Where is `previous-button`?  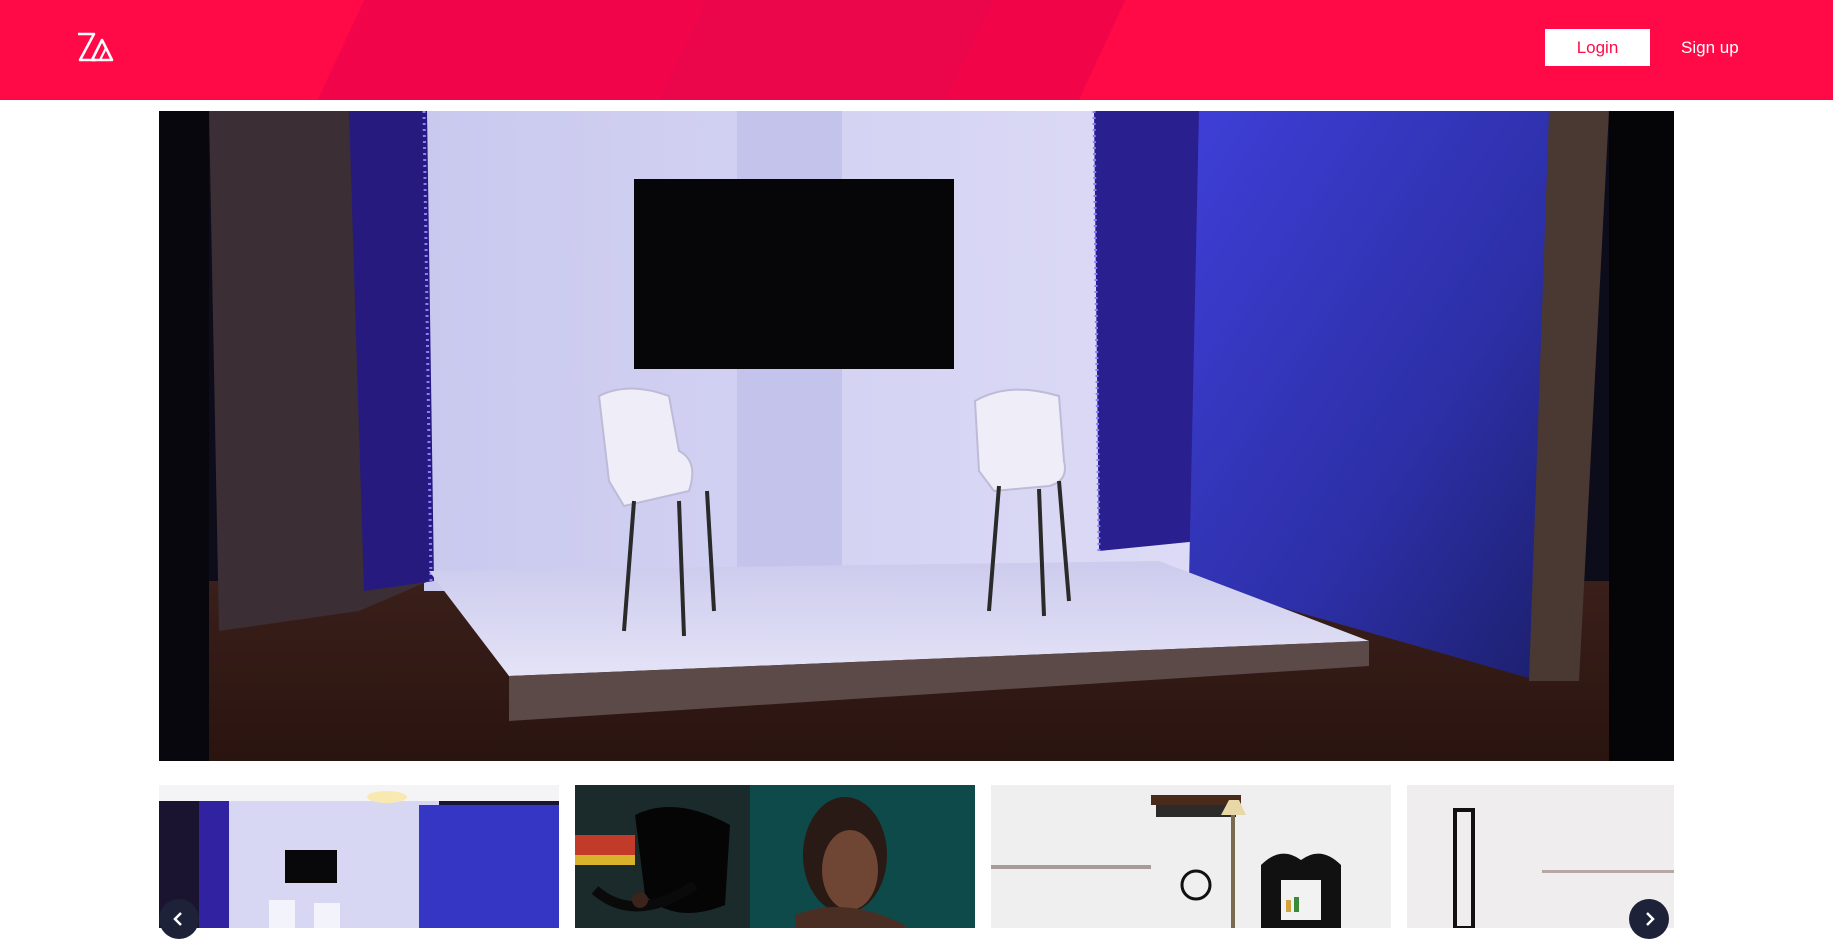 previous-button is located at coordinates (179, 919).